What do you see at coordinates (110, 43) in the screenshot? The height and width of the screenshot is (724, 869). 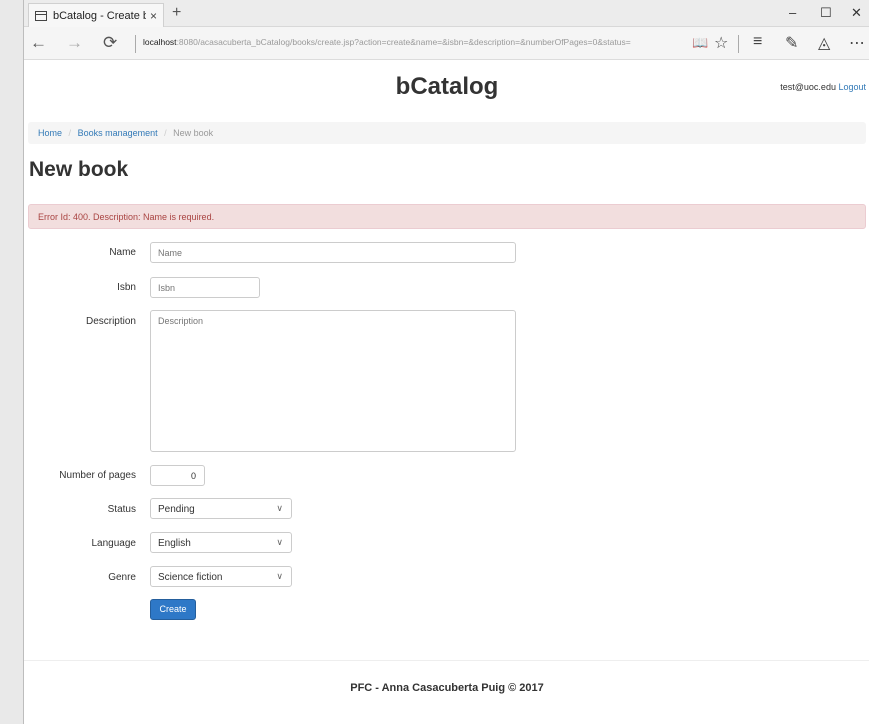 I see `refresh-button: ⟳` at bounding box center [110, 43].